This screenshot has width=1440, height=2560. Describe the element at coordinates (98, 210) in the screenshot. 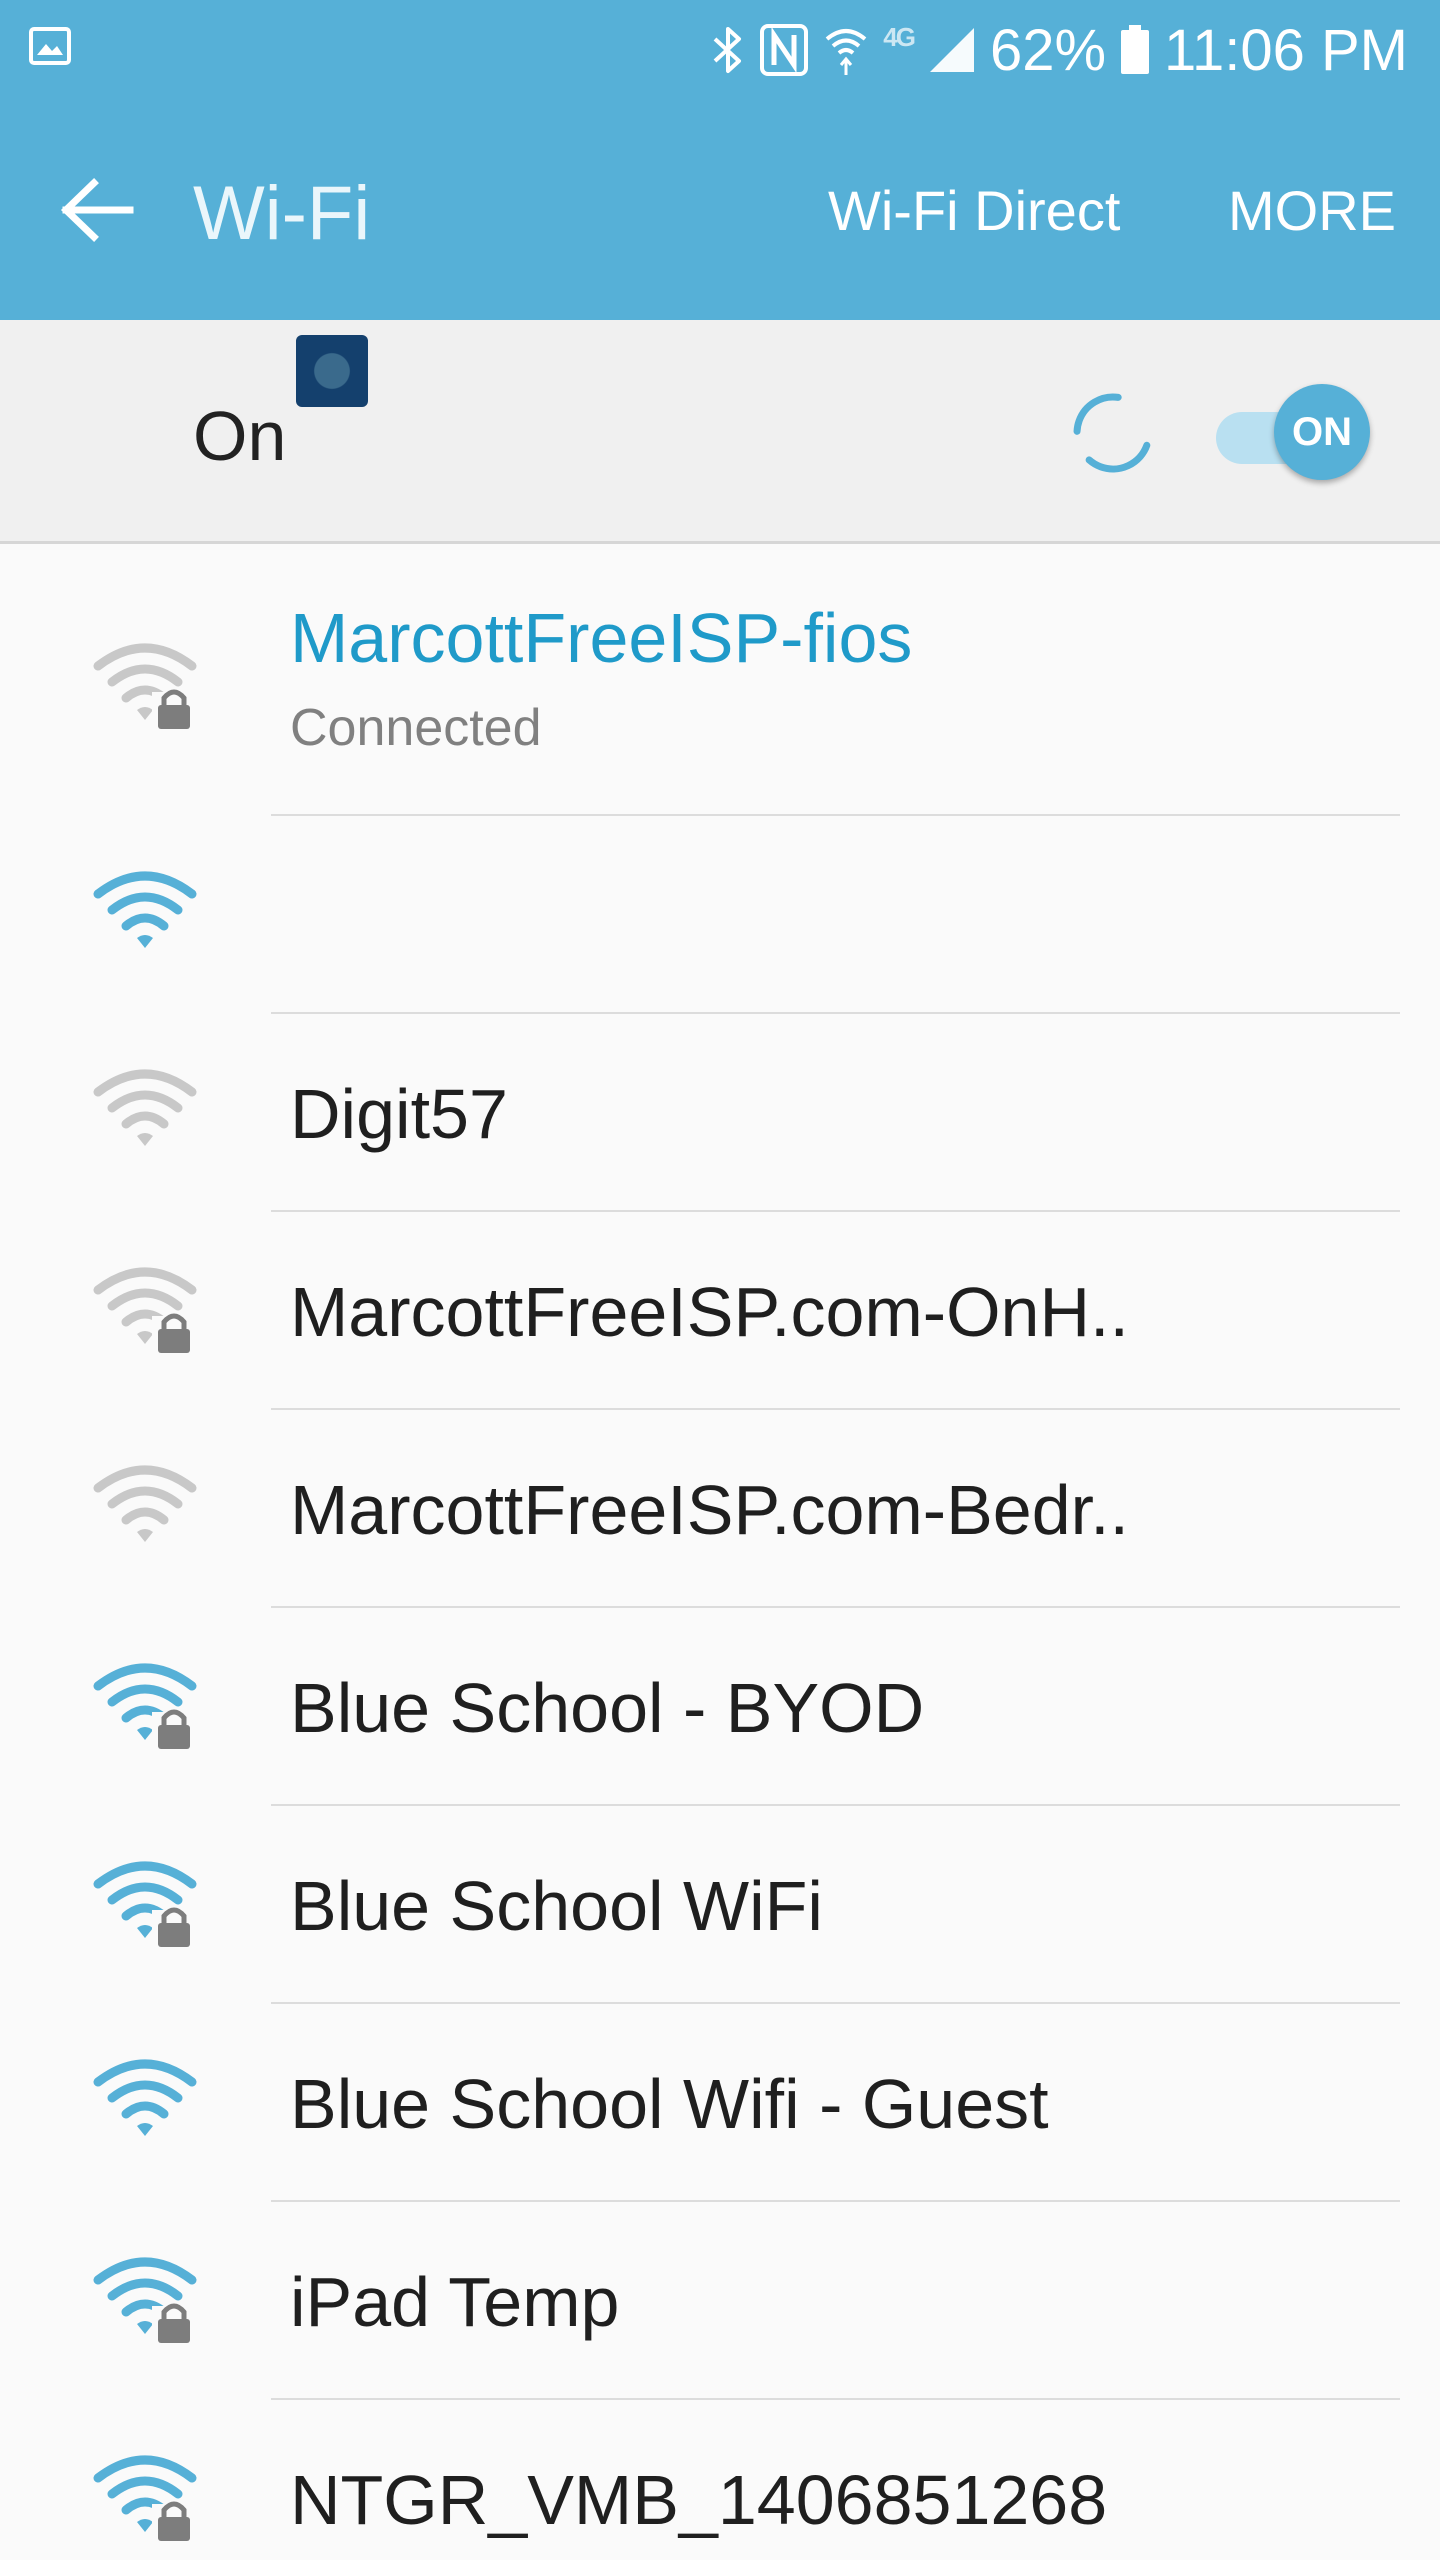

I see `back-arrow-icon` at that location.